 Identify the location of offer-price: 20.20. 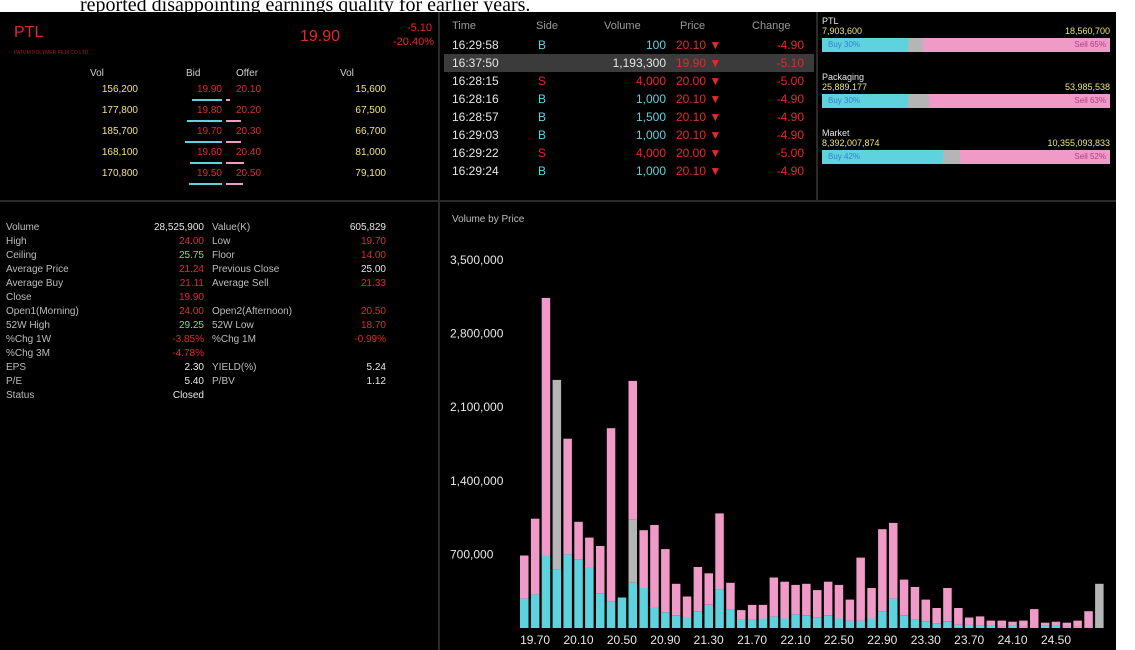
(249, 110).